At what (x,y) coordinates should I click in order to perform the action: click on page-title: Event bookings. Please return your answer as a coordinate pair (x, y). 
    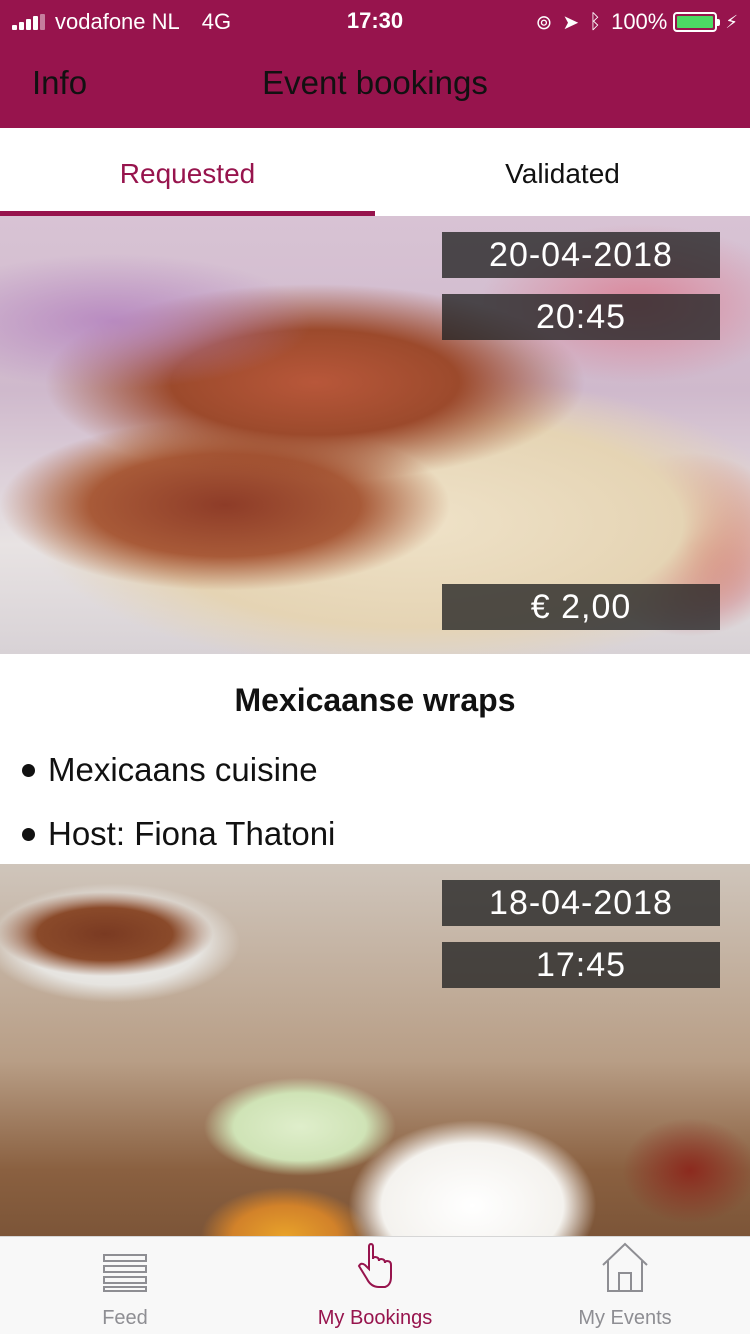
    Looking at the image, I should click on (375, 82).